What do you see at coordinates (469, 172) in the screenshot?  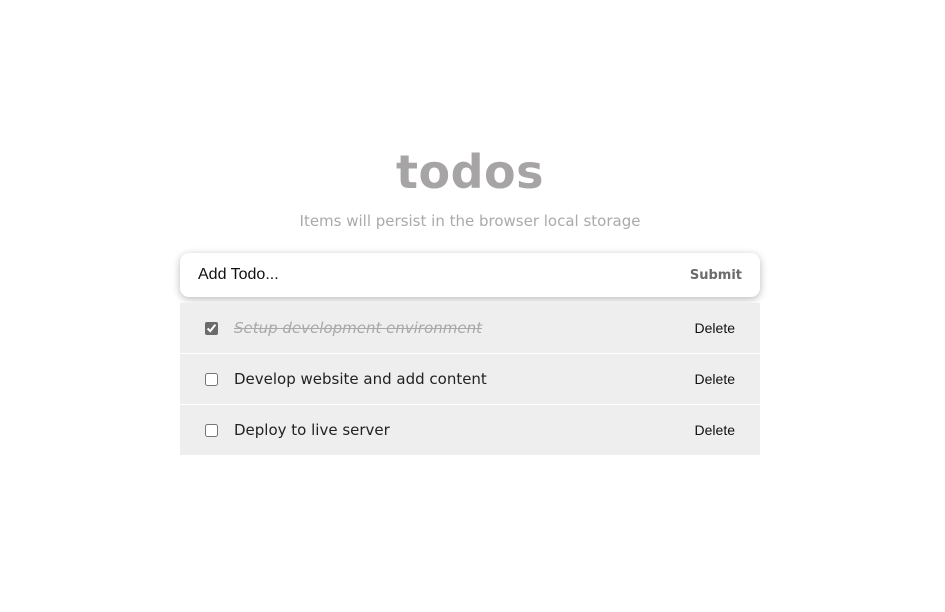 I see `page-title: todos` at bounding box center [469, 172].